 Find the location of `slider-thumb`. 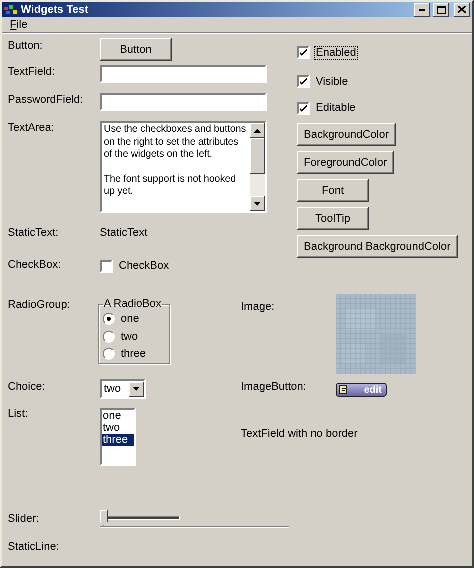

slider-thumb is located at coordinates (104, 518).